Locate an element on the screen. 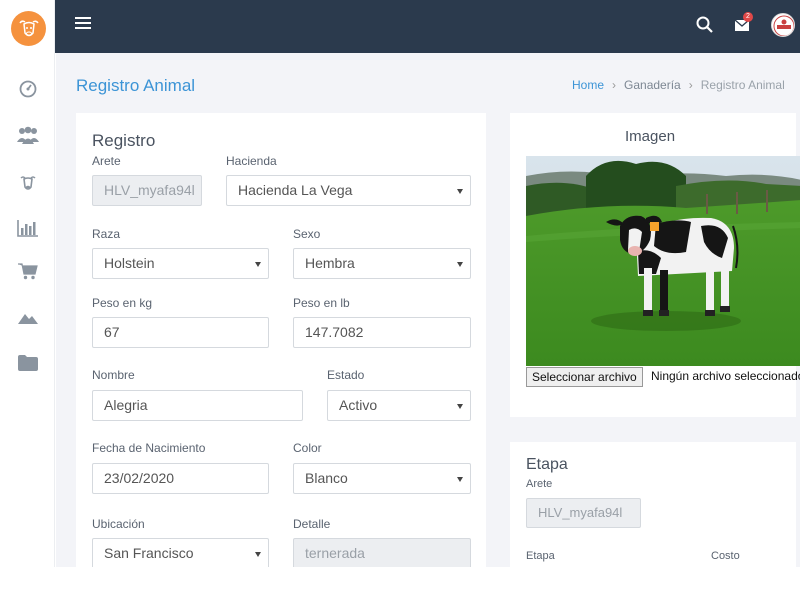  sidebar-item-files is located at coordinates (28, 363).